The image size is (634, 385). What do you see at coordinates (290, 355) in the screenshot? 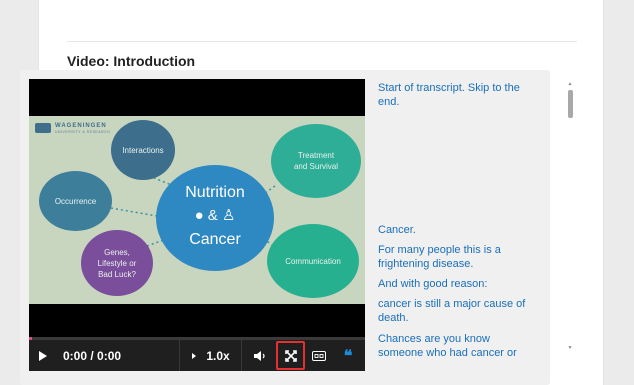
I see `fullscreen-highlight` at bounding box center [290, 355].